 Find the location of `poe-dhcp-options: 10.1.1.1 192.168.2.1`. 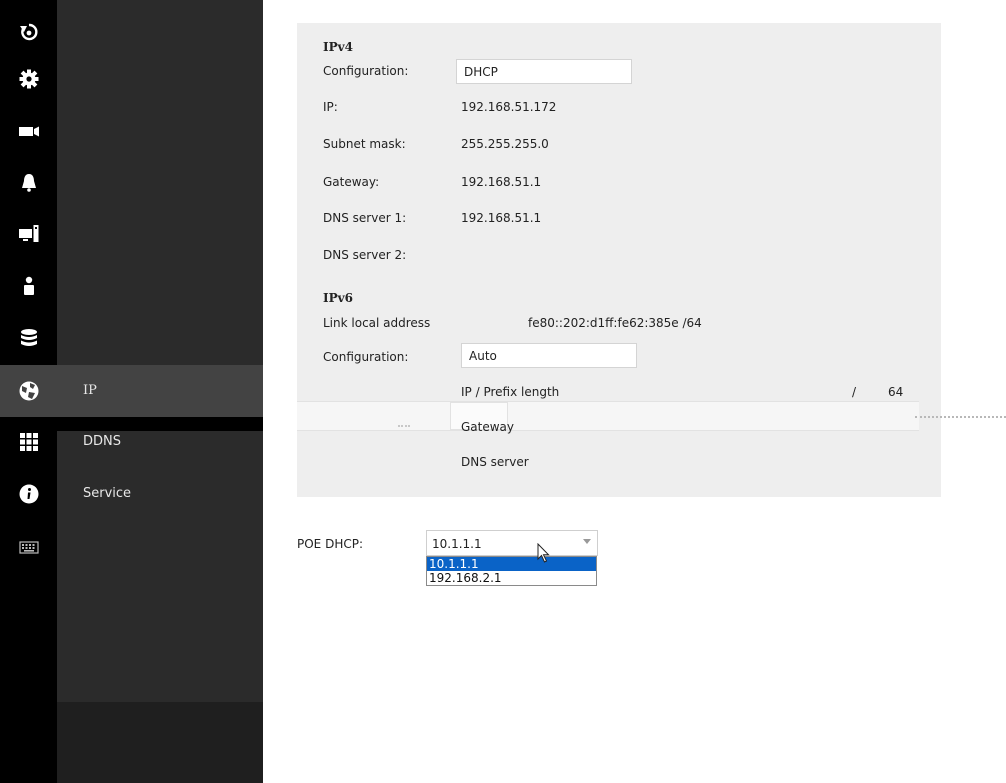

poe-dhcp-options: 10.1.1.1 192.168.2.1 is located at coordinates (511, 571).